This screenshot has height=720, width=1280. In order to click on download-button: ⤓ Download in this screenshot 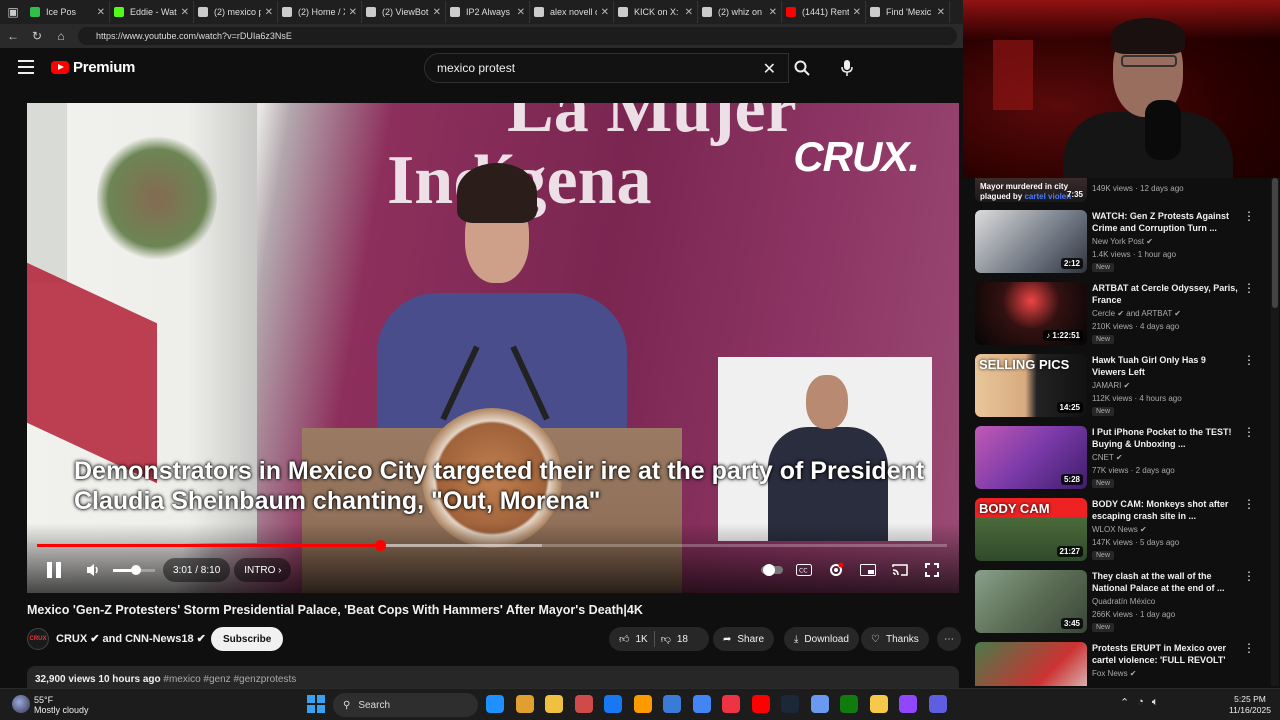, I will do `click(821, 639)`.